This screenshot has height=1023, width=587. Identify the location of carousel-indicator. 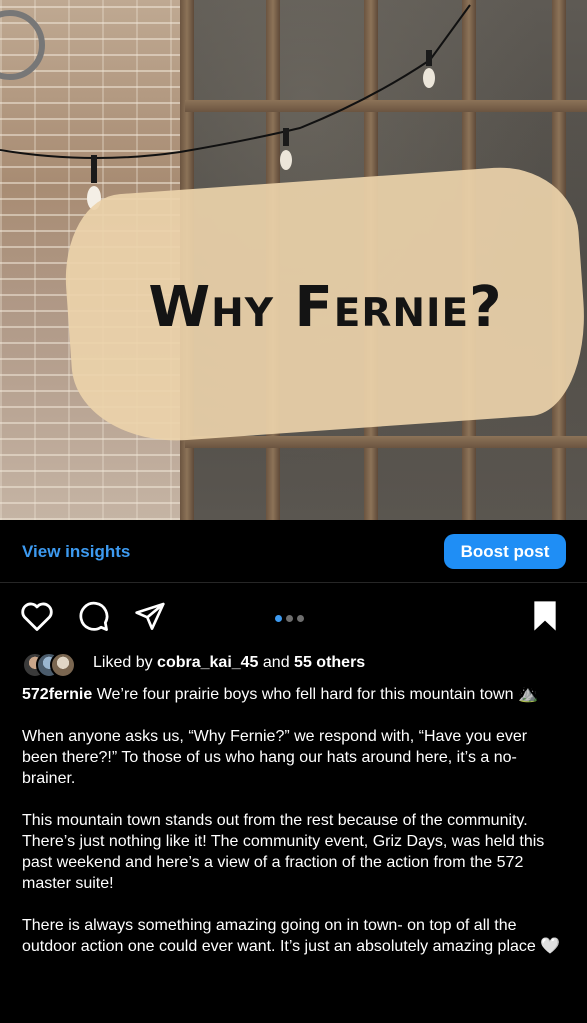
(291, 615).